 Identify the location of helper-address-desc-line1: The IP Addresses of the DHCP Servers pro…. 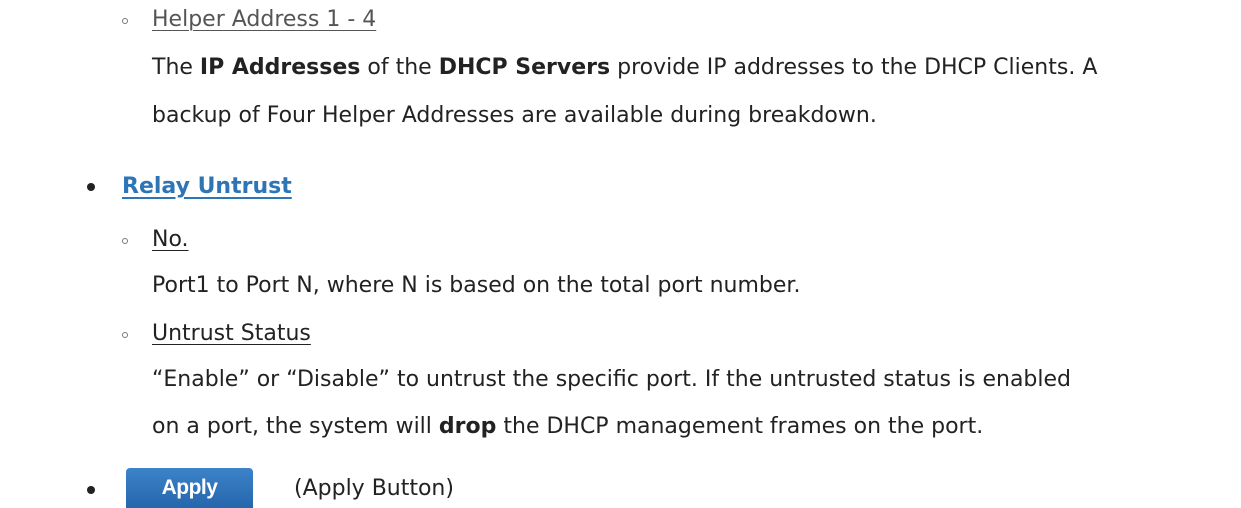
(625, 67).